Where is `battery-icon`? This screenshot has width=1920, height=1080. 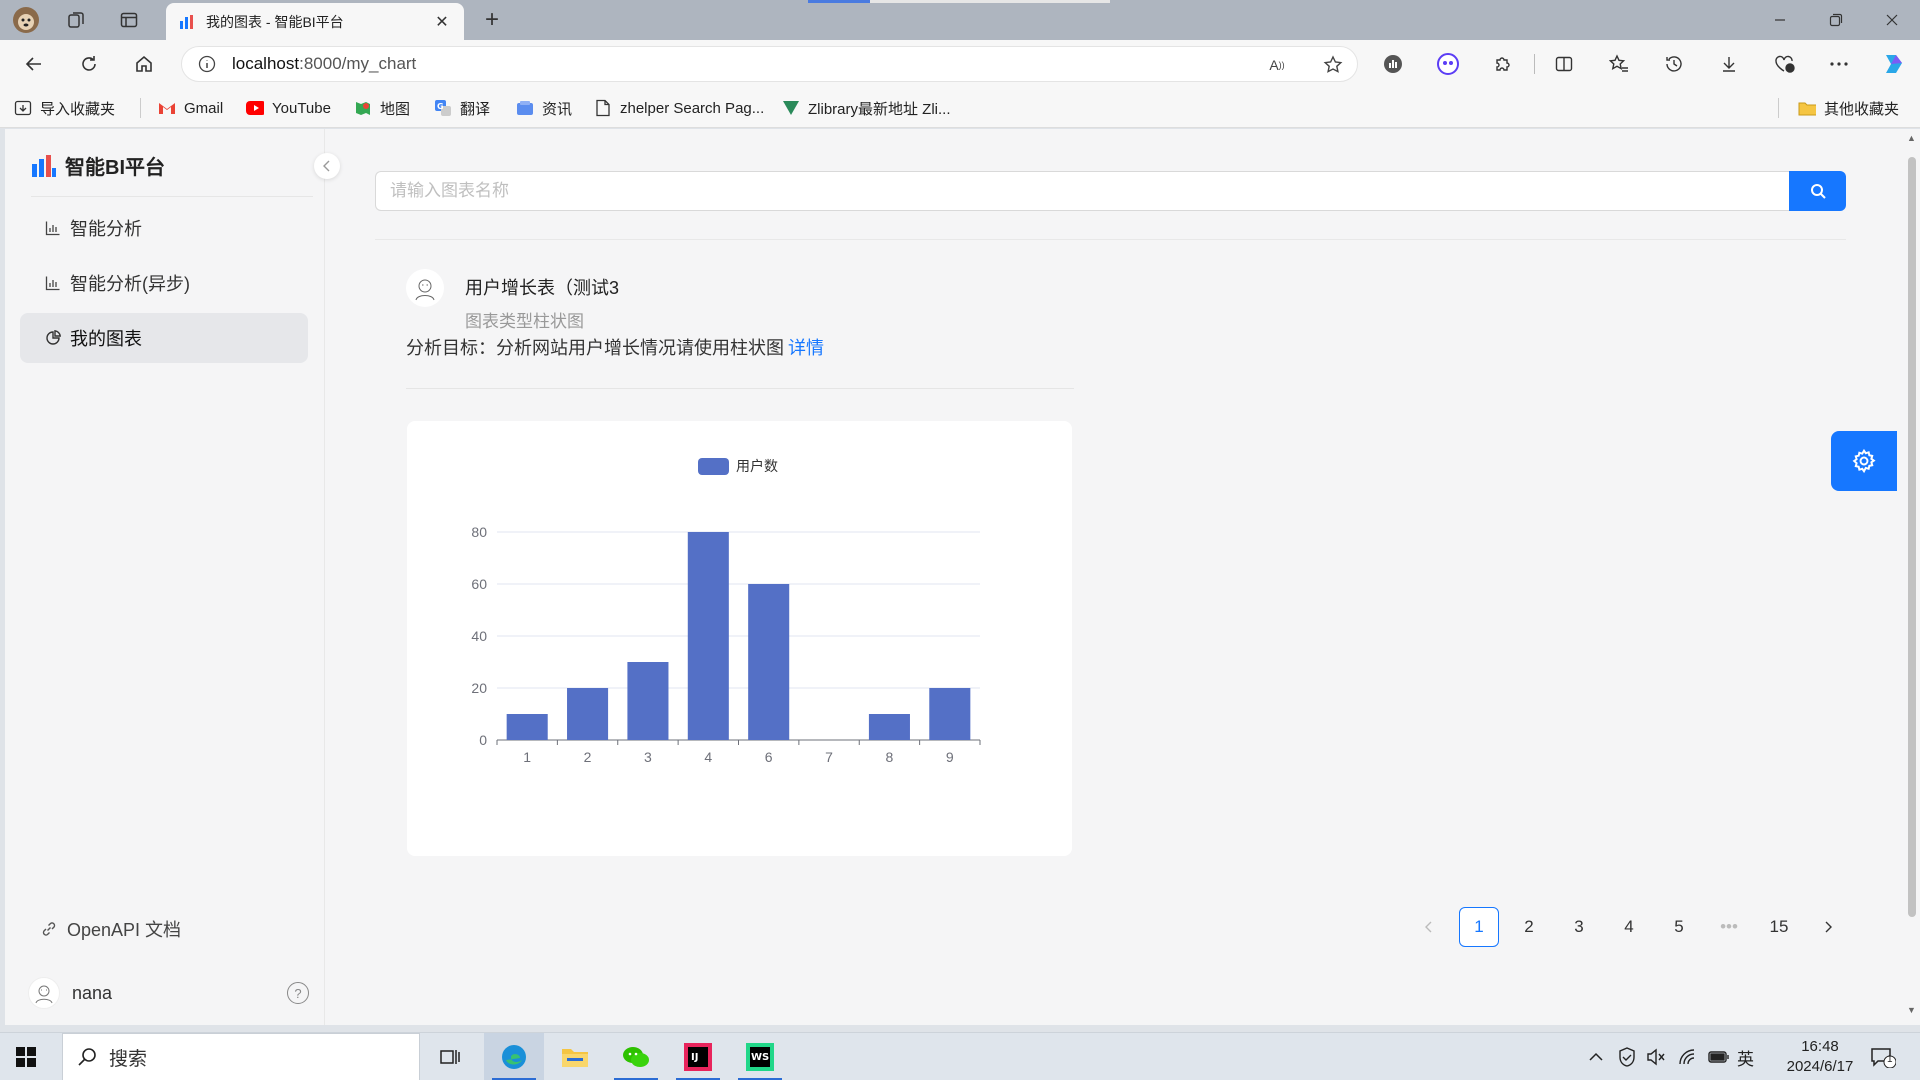 battery-icon is located at coordinates (1719, 1057).